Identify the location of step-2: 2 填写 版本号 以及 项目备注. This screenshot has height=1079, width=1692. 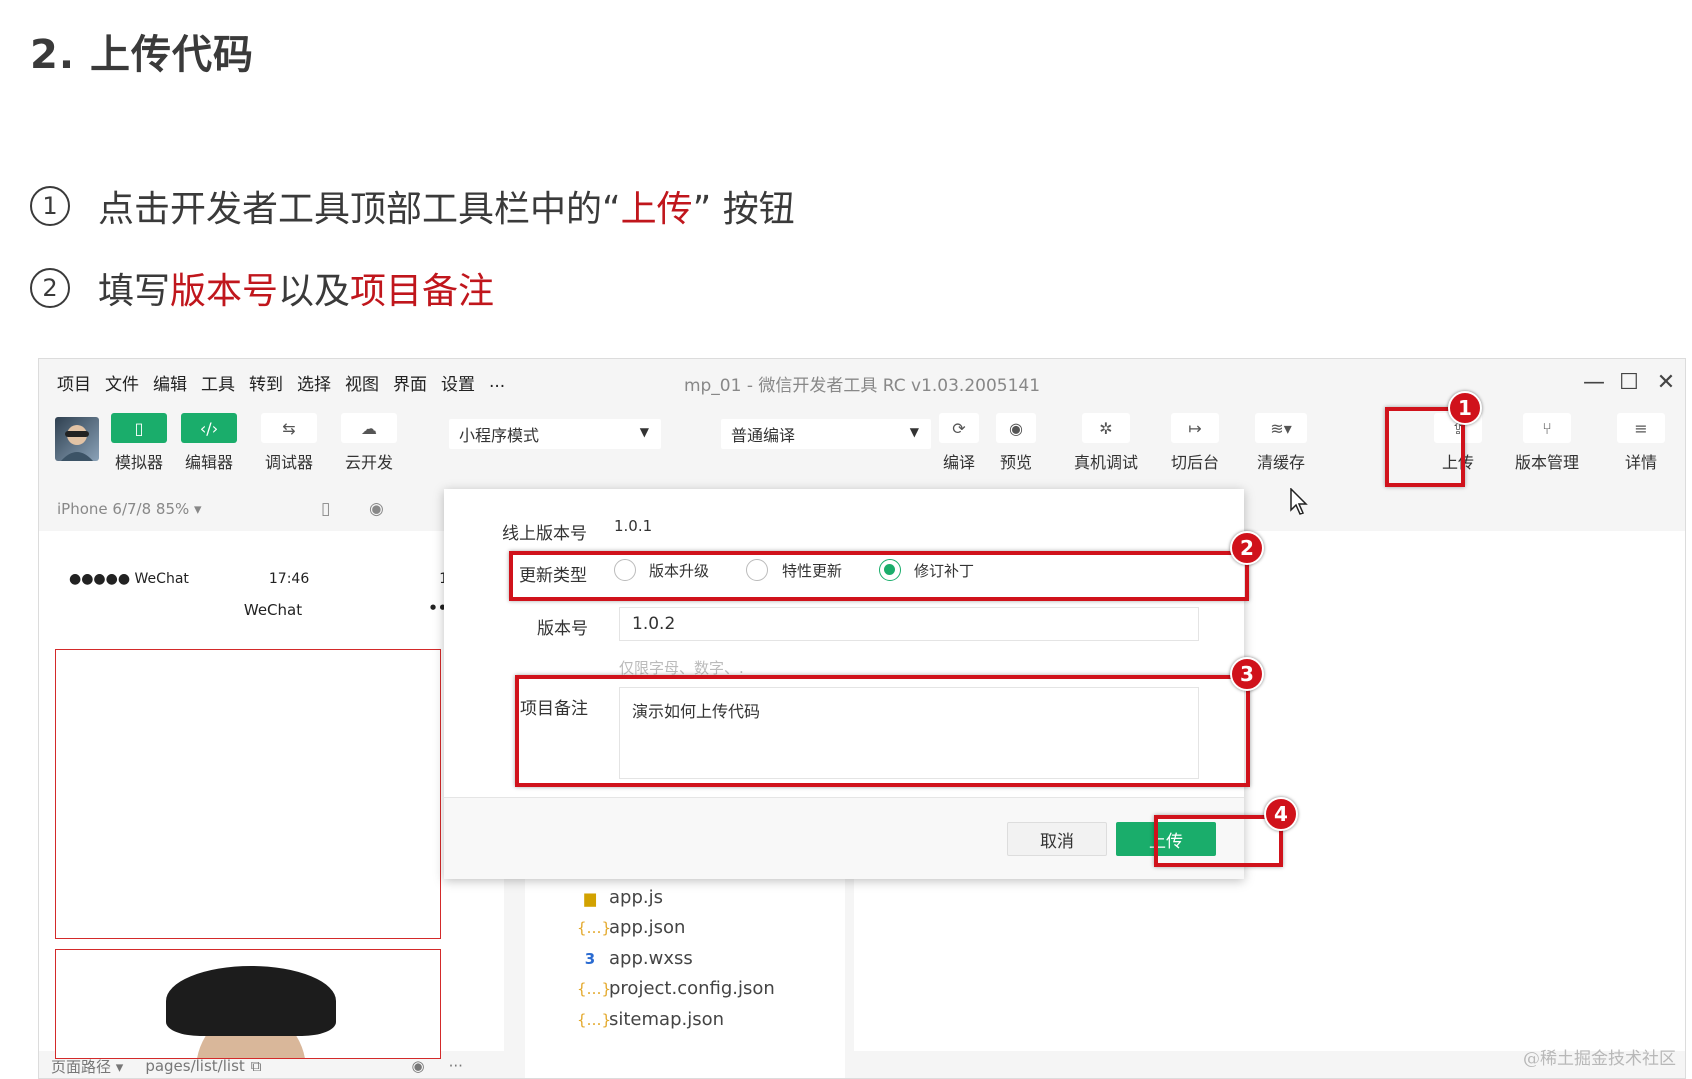
(262, 288).